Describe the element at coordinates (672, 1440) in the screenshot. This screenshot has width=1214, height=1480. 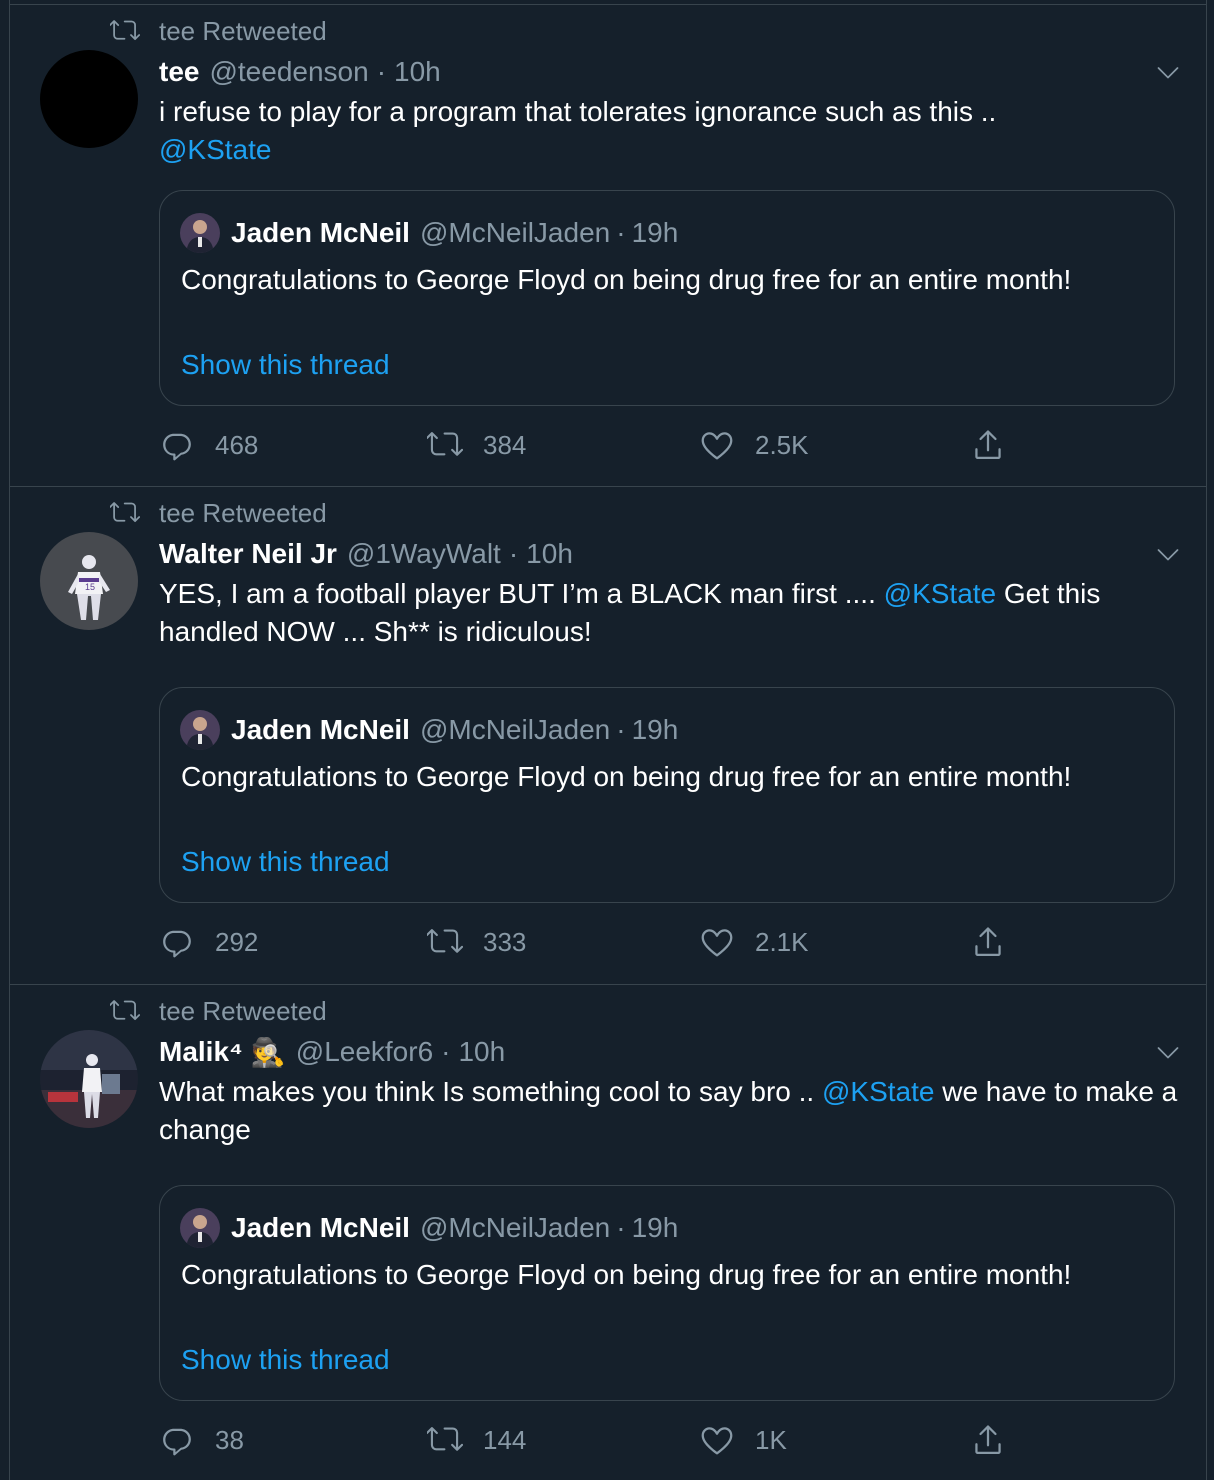
I see `tweet-actions: 38 144 1K` at that location.